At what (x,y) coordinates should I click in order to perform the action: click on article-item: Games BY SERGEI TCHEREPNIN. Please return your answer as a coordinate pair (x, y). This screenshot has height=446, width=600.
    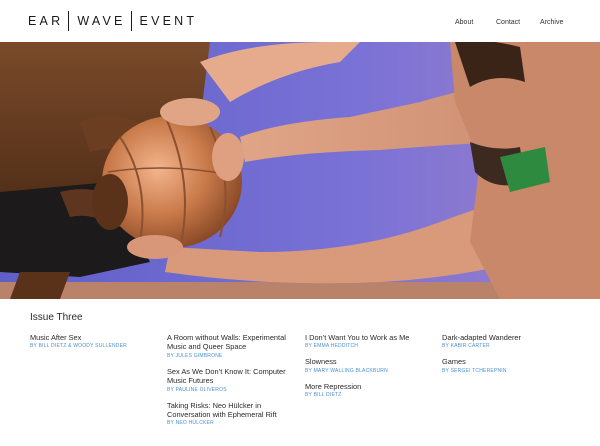
    Looking at the image, I should click on (507, 365).